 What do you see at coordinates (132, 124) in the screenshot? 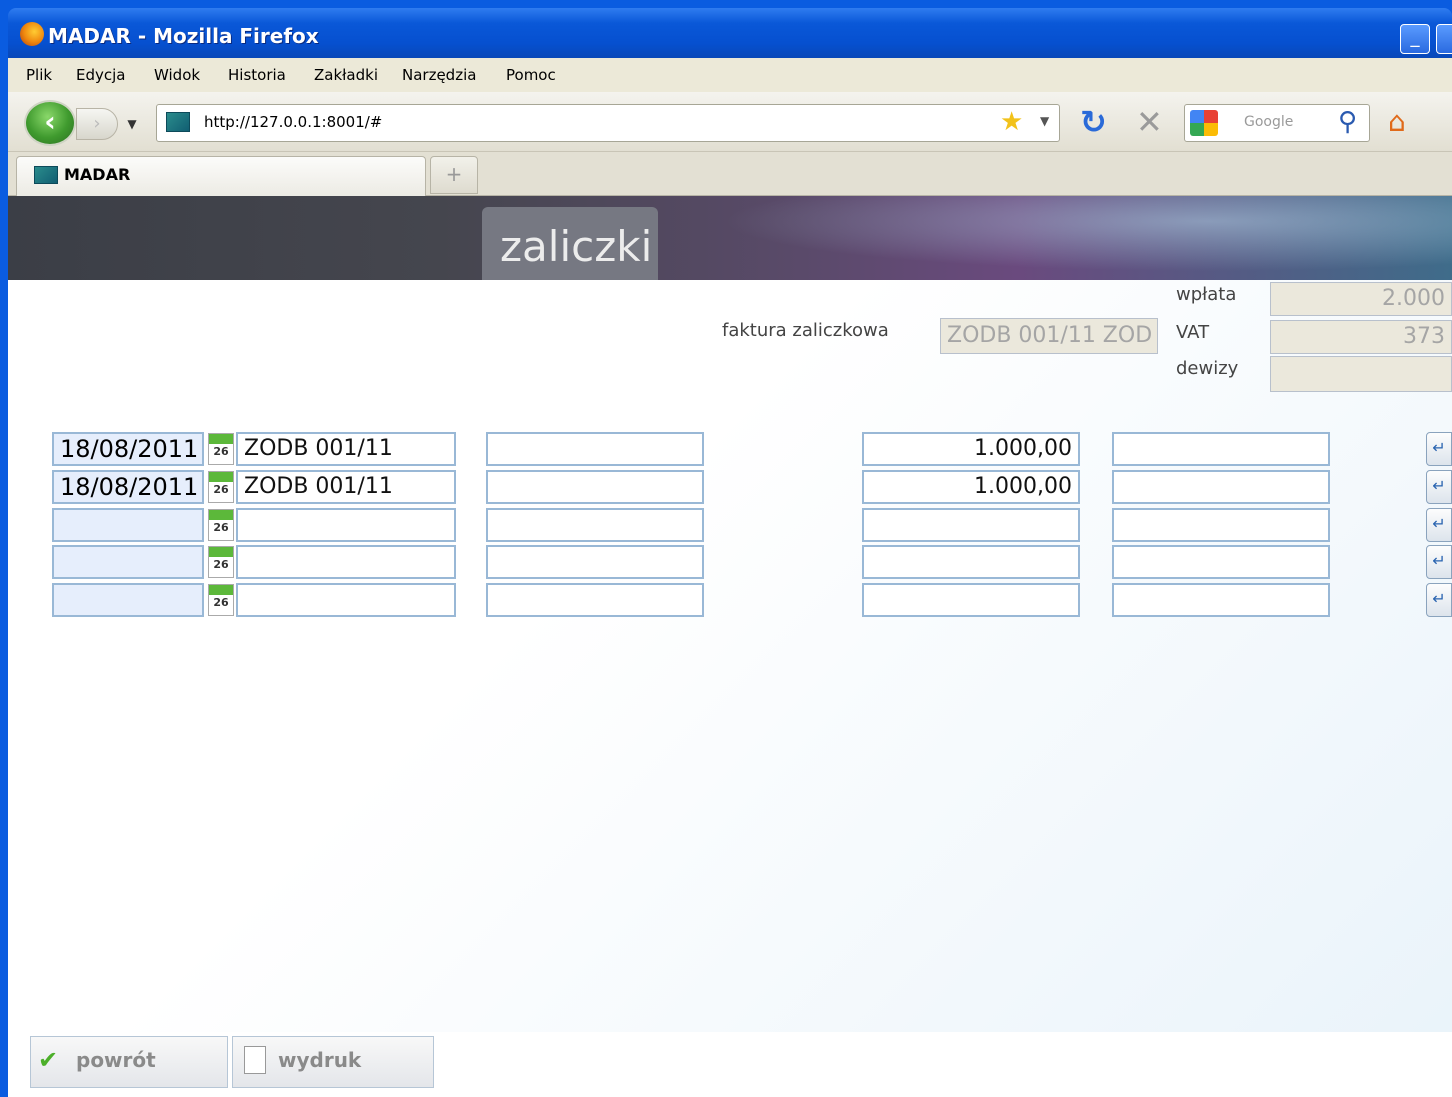
I see `history-dropdown-icon: ▼` at bounding box center [132, 124].